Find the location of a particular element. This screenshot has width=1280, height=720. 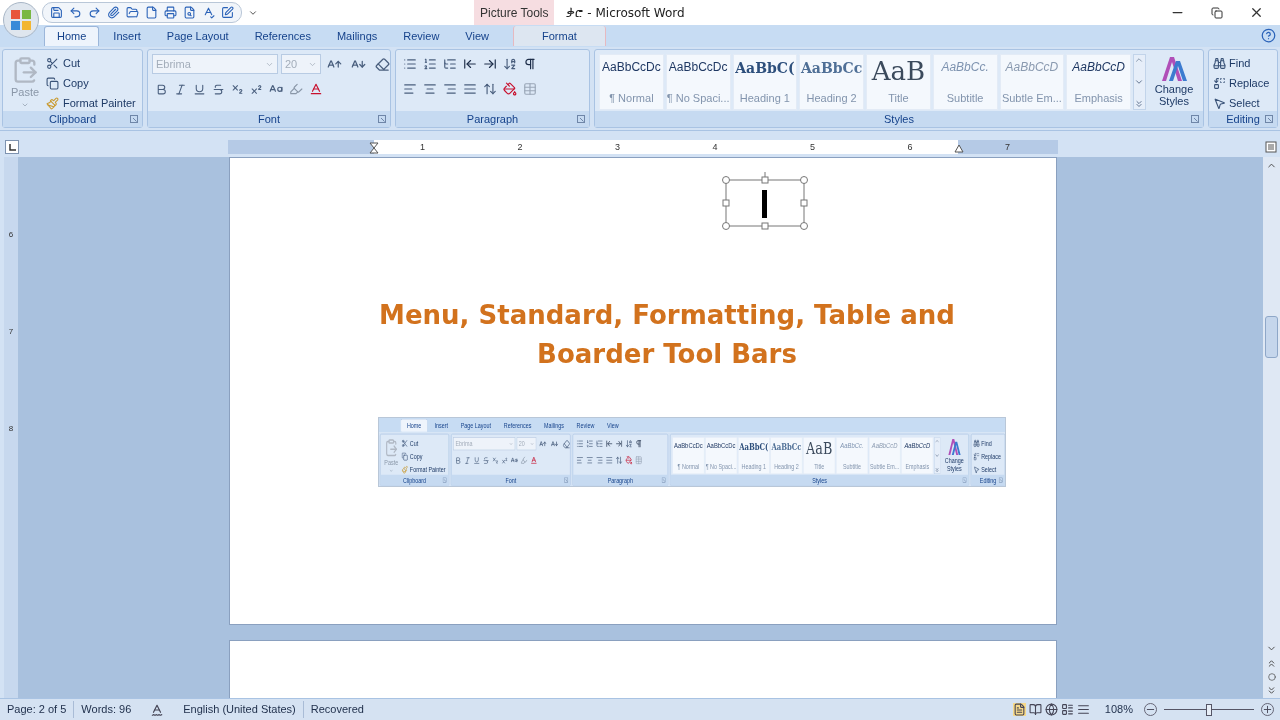

document-heading: Menu, Standard, Formatting, Table and is located at coordinates (667, 315).